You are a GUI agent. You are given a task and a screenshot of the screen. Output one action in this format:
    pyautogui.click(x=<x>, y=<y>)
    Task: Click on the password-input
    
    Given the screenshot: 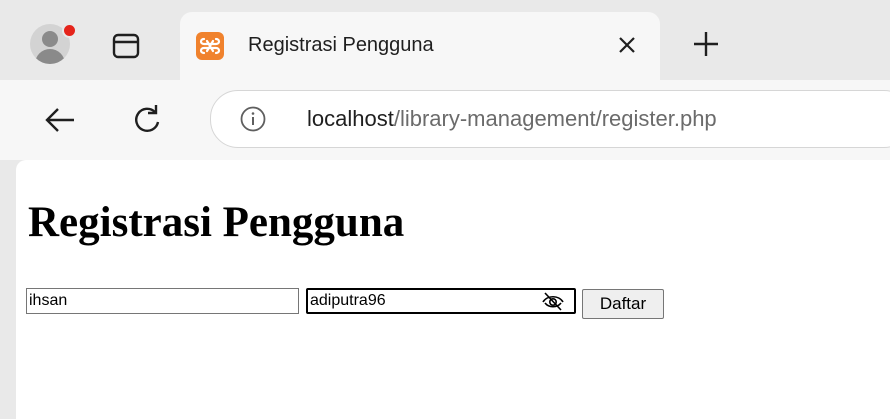 What is the action you would take?
    pyautogui.click(x=415, y=301)
    